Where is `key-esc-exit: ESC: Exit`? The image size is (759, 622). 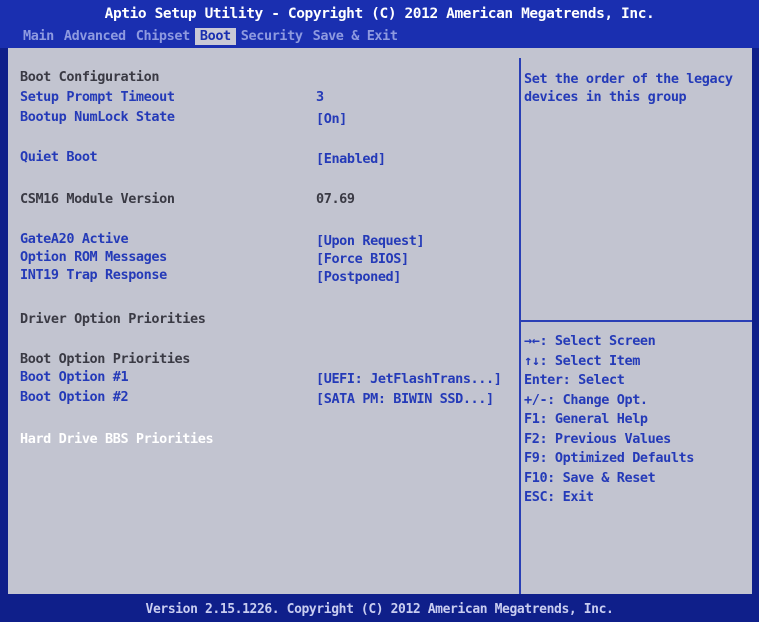 key-esc-exit: ESC: Exit is located at coordinates (559, 497).